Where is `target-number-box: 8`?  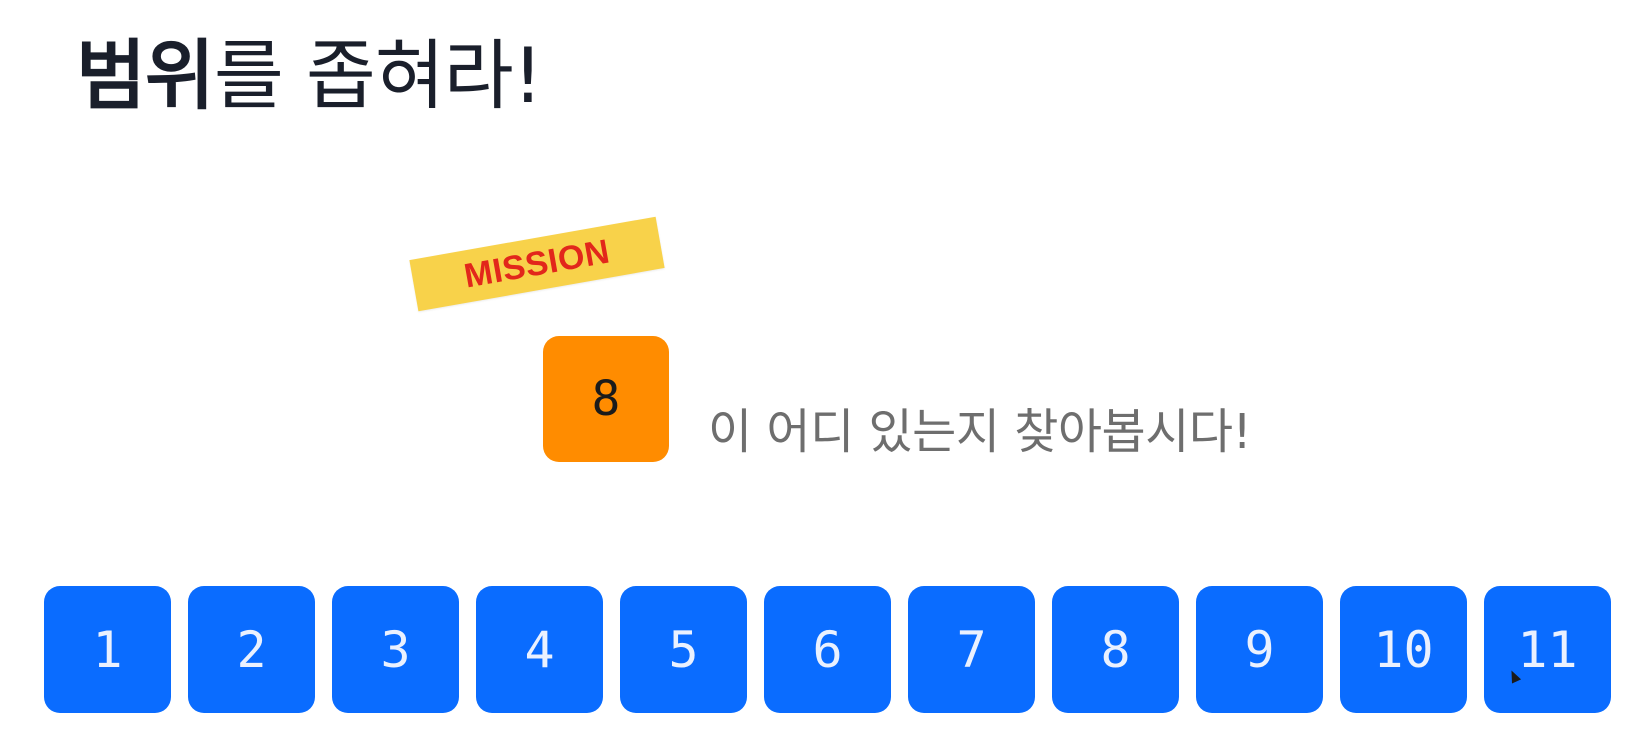 target-number-box: 8 is located at coordinates (606, 399).